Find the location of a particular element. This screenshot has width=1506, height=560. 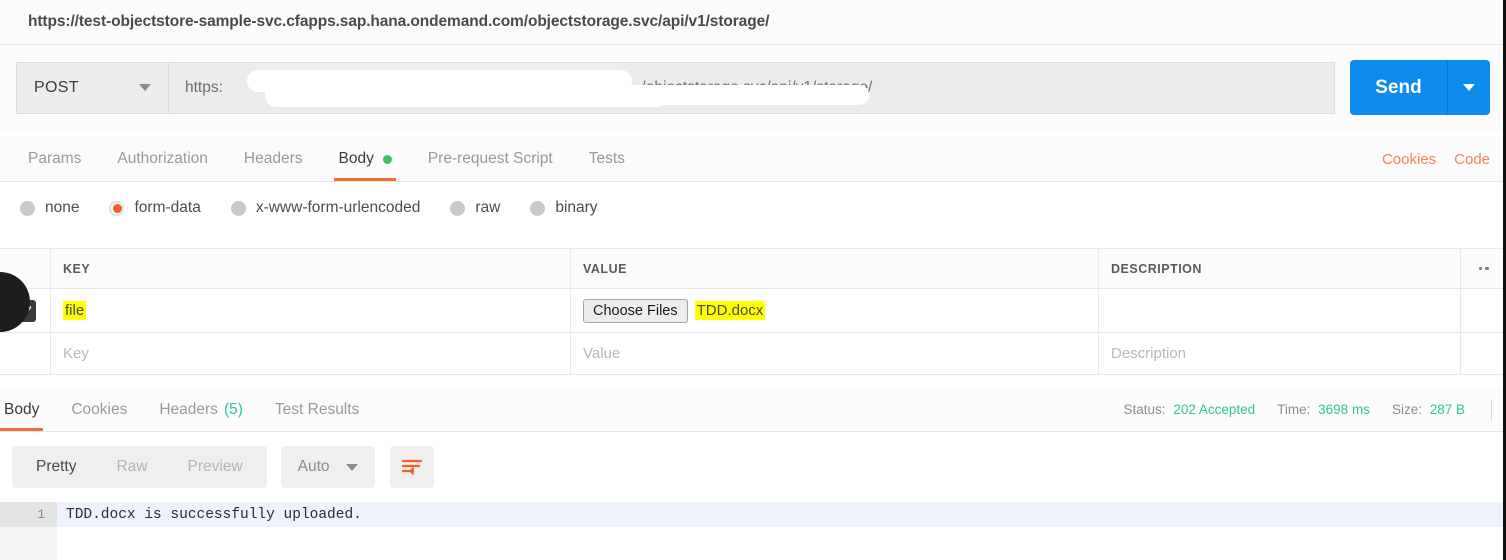

table-placeholder-row: Key Value Description is located at coordinates (753, 354).